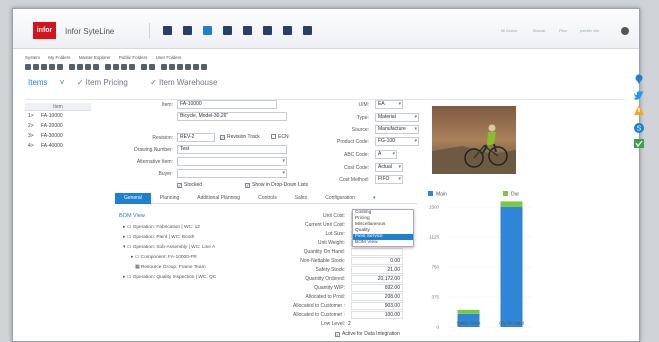 The width and height of the screenshot is (659, 342). What do you see at coordinates (108, 67) in the screenshot?
I see `first-icon` at bounding box center [108, 67].